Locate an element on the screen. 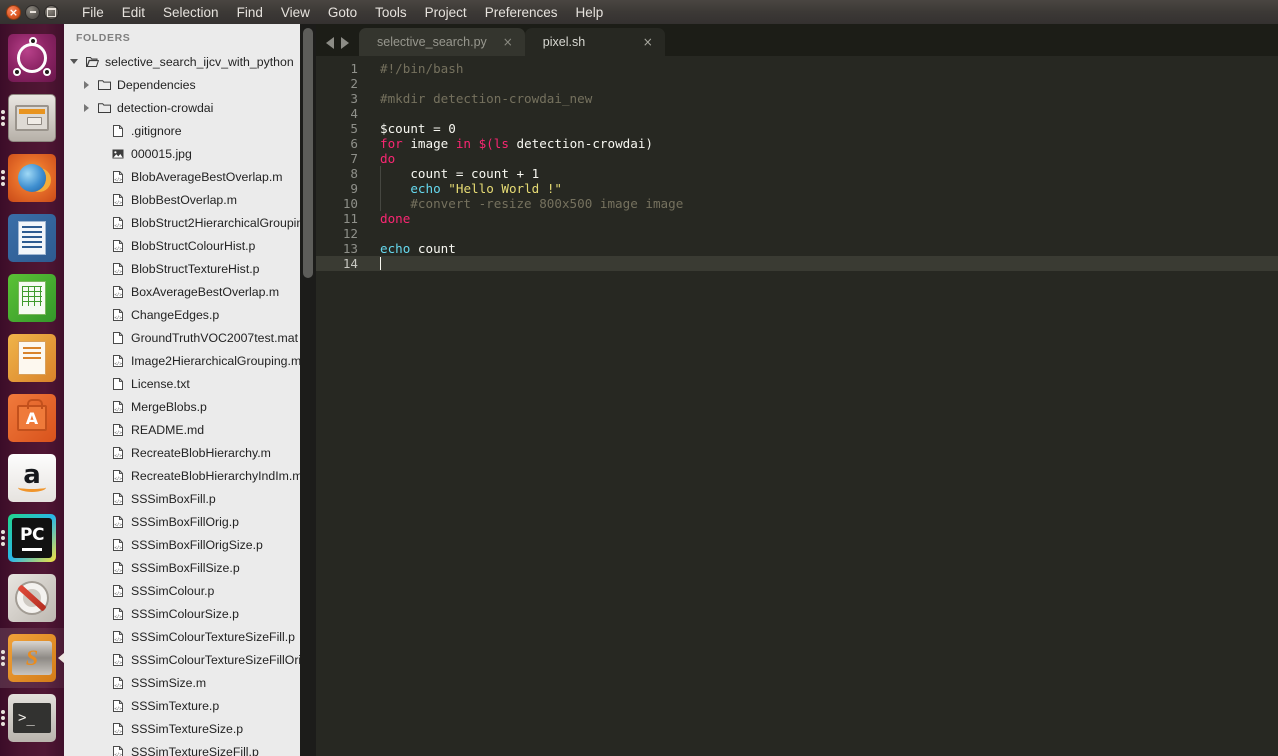 The height and width of the screenshot is (756, 1278). menu-item-selection: Selection is located at coordinates (191, 12).